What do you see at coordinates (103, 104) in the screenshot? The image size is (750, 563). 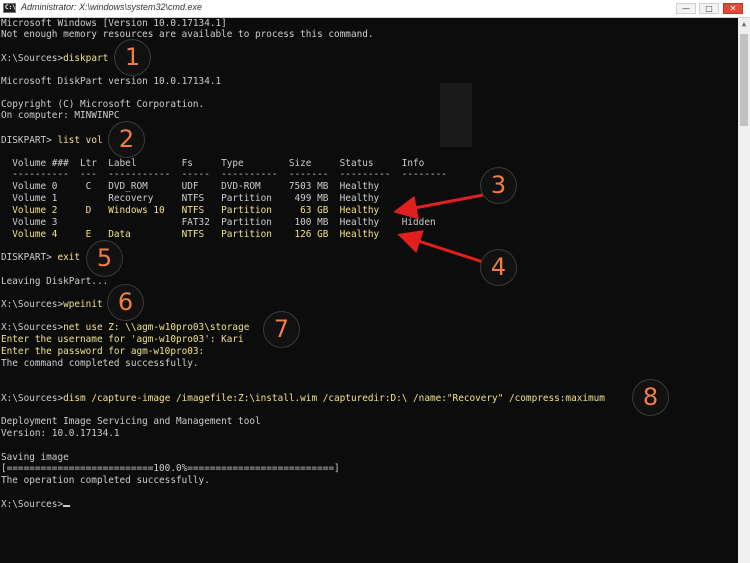 I see `console-line: Copyright (C) Microsoft Corporation.` at bounding box center [103, 104].